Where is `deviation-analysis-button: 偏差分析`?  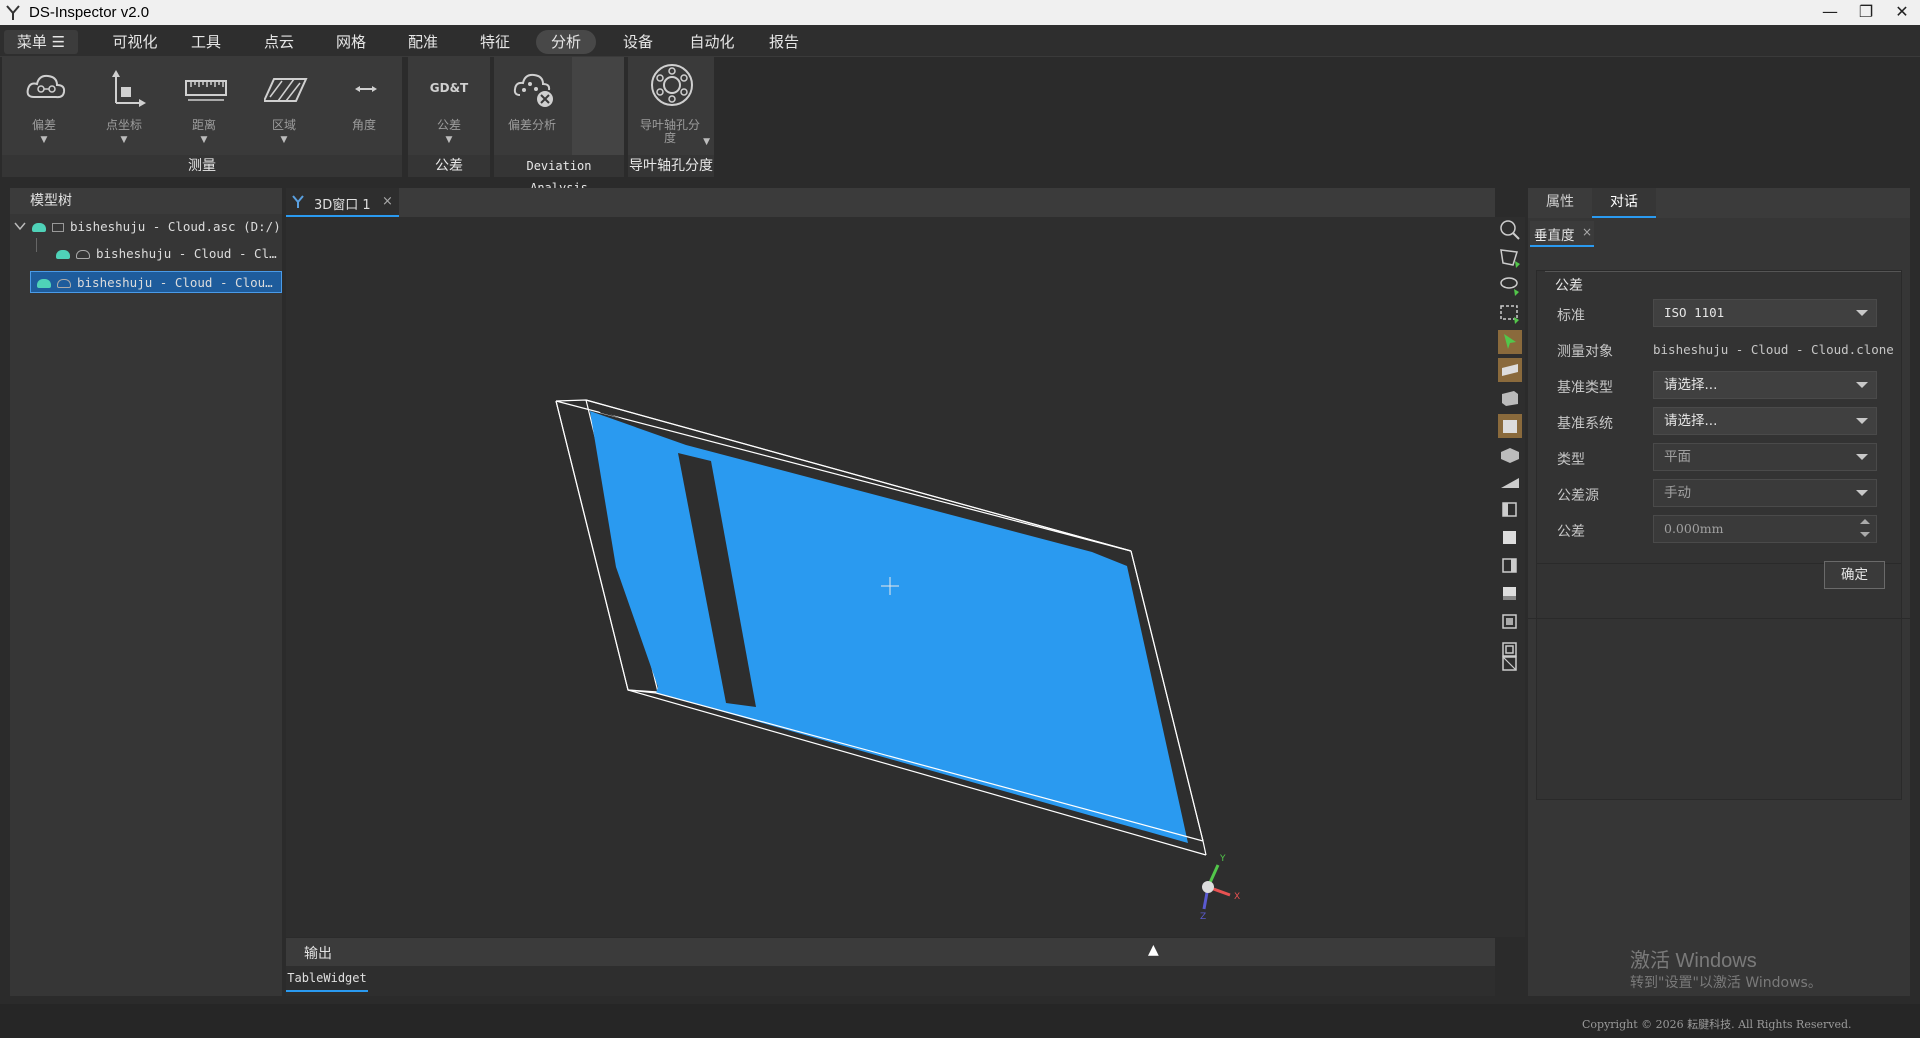
deviation-analysis-button: 偏差分析 is located at coordinates (532, 105).